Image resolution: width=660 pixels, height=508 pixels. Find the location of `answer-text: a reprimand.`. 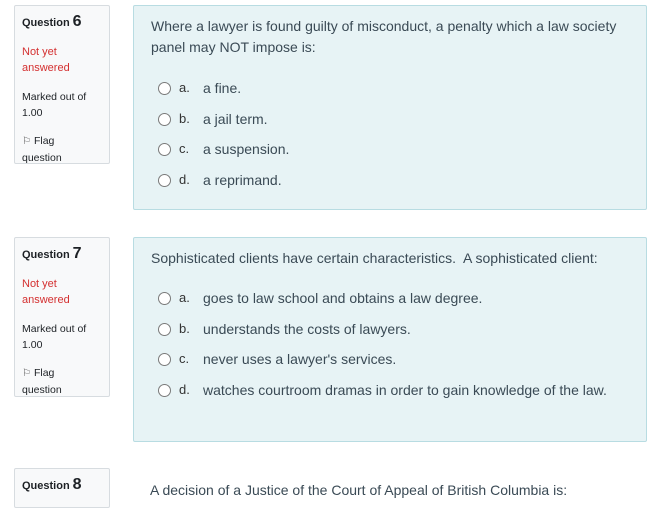

answer-text: a reprimand. is located at coordinates (242, 179).